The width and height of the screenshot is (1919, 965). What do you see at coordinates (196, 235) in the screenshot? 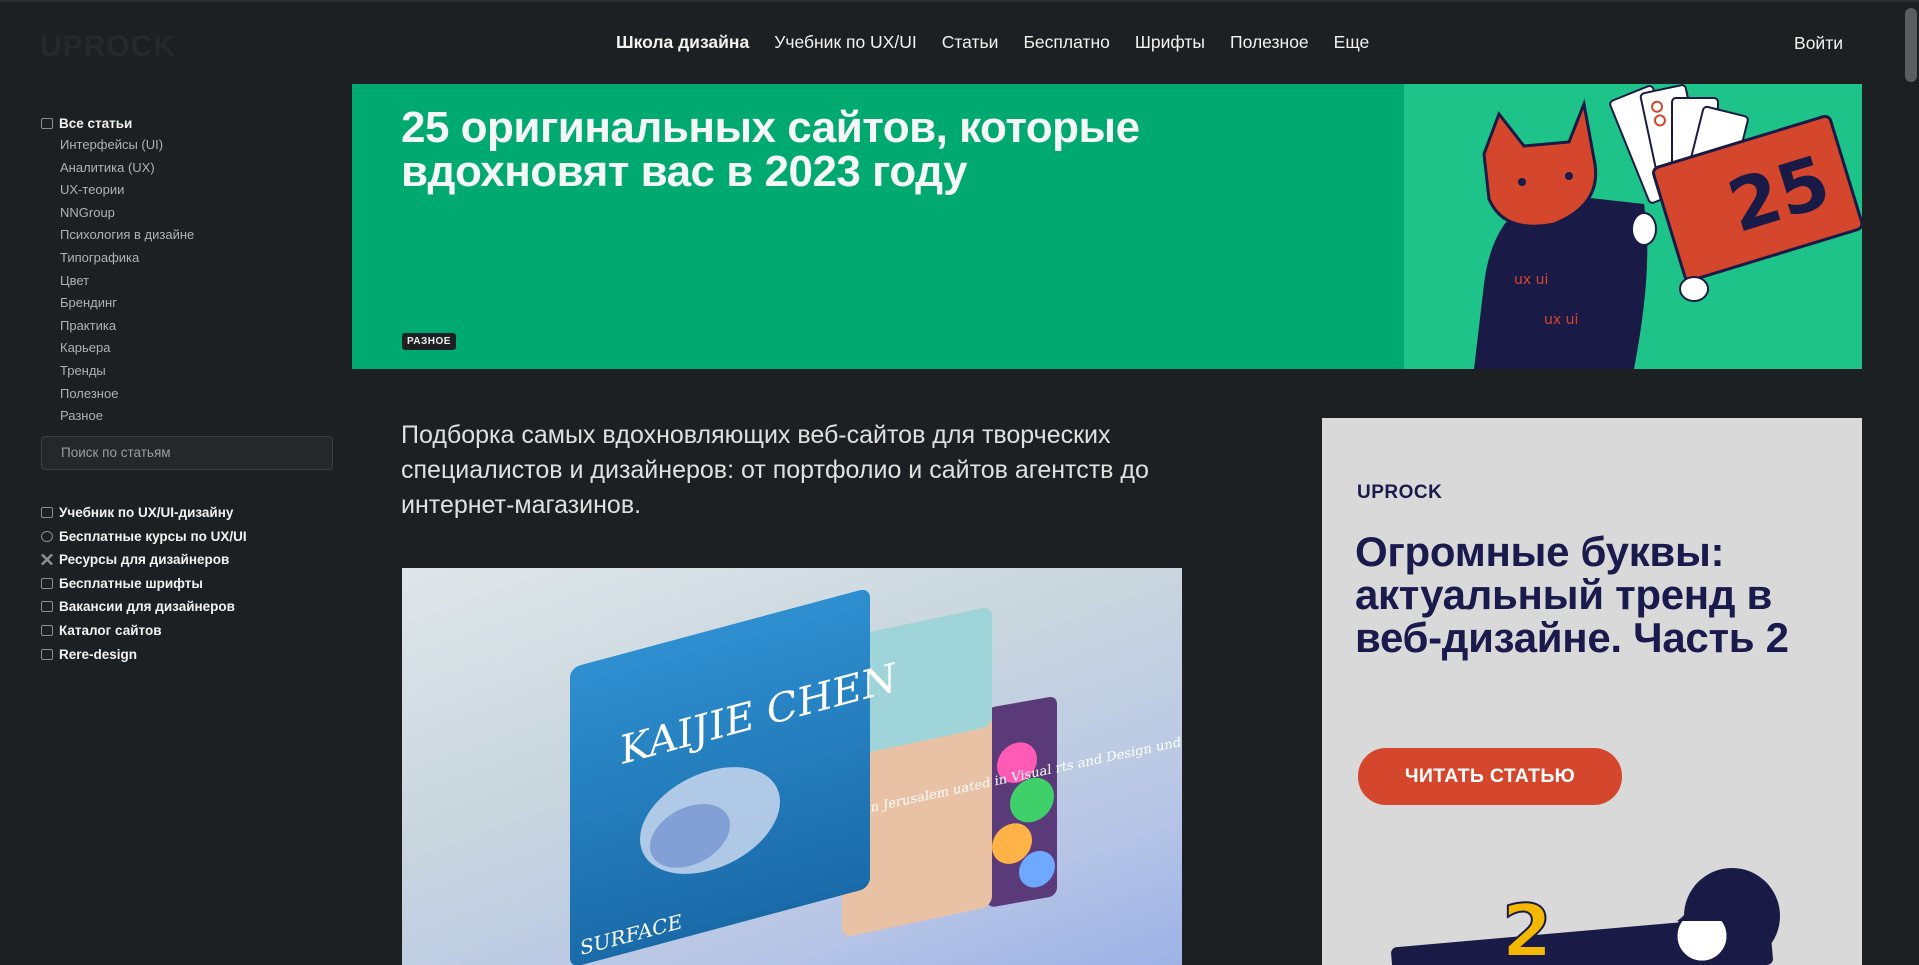
I see `sidebar-category: Психология в дизайне` at bounding box center [196, 235].